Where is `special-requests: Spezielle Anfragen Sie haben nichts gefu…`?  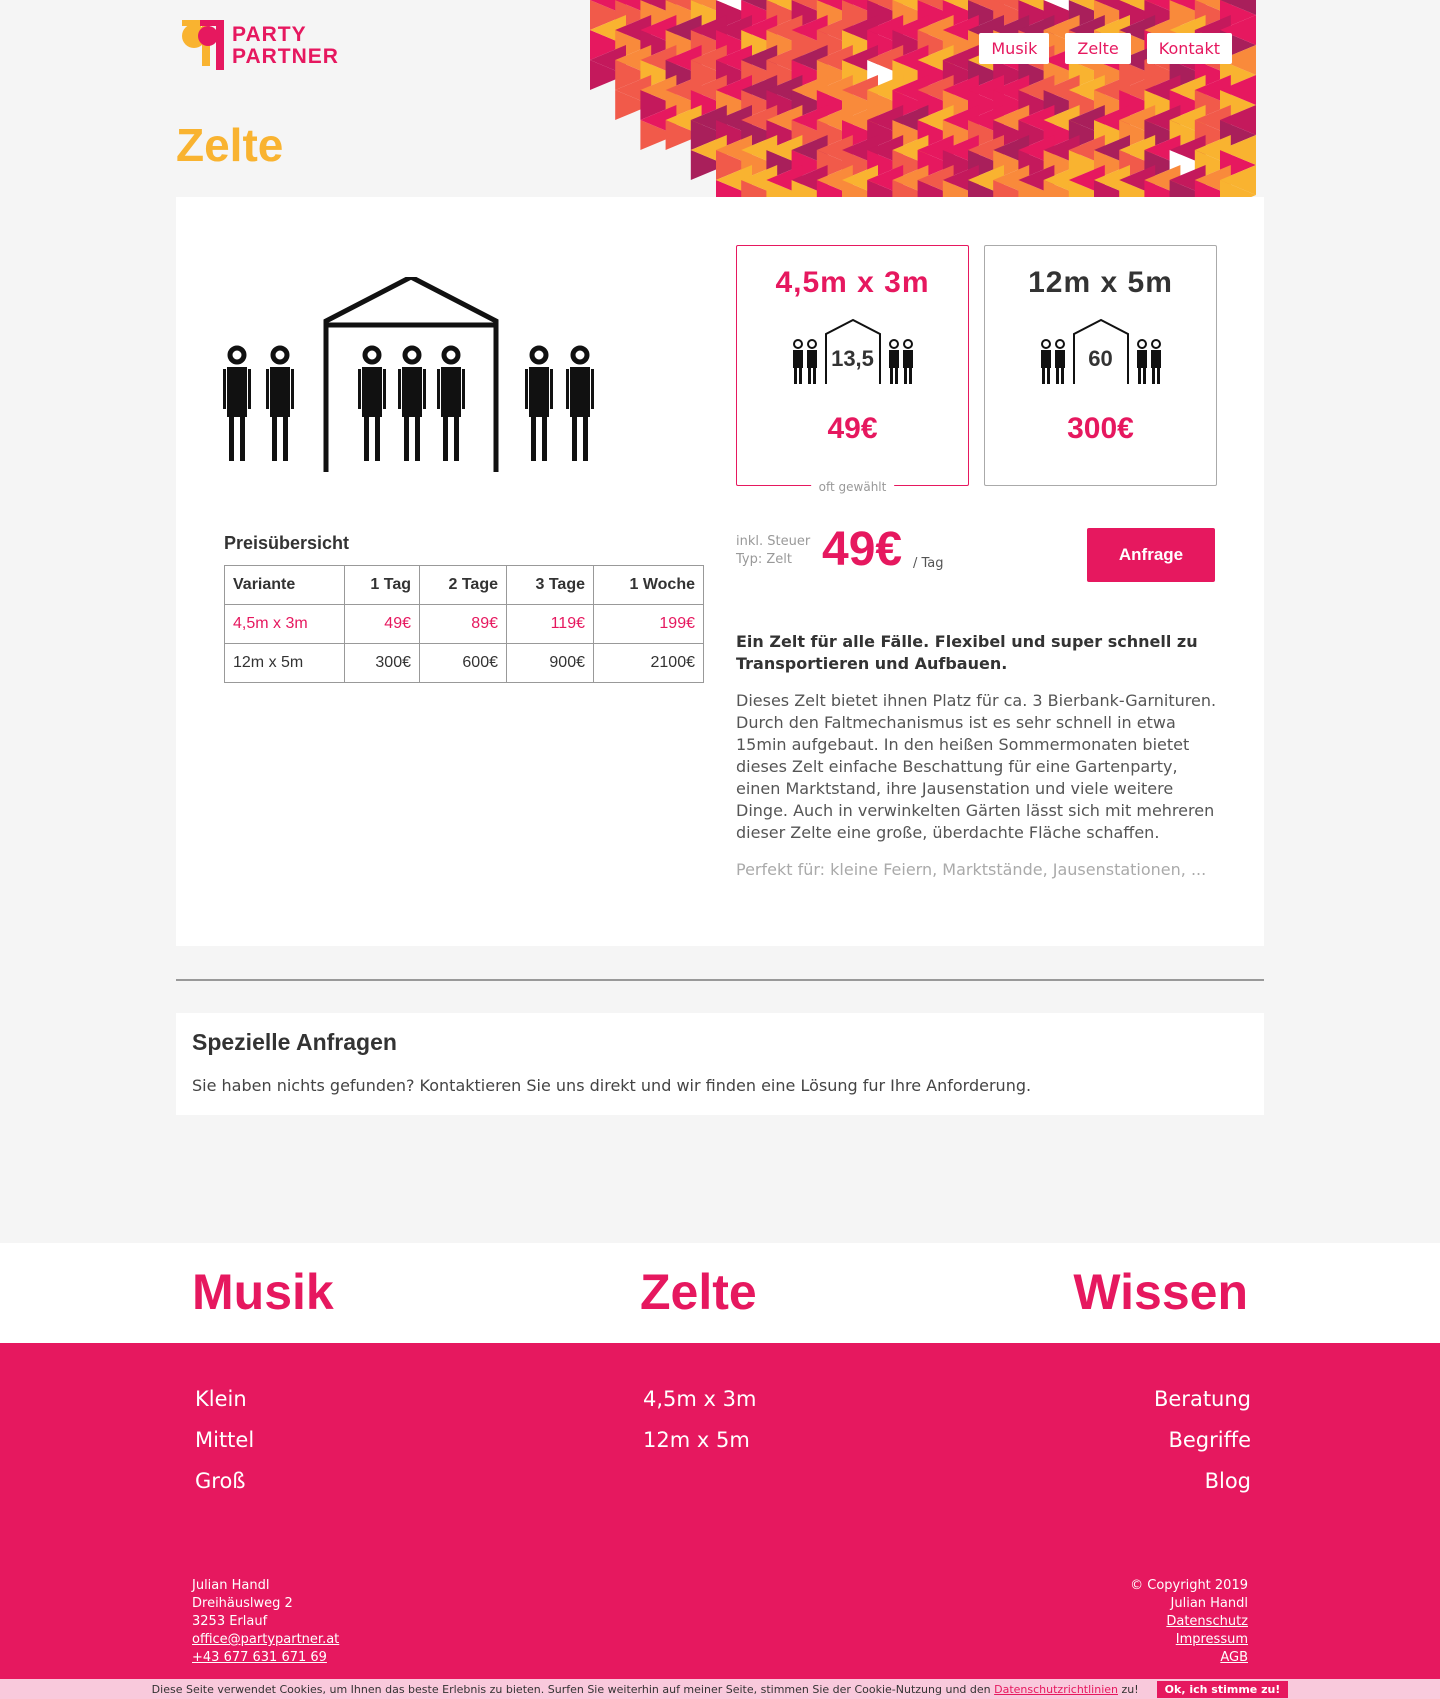
special-requests: Spezielle Anfragen Sie haben nichts gefu… is located at coordinates (720, 1064).